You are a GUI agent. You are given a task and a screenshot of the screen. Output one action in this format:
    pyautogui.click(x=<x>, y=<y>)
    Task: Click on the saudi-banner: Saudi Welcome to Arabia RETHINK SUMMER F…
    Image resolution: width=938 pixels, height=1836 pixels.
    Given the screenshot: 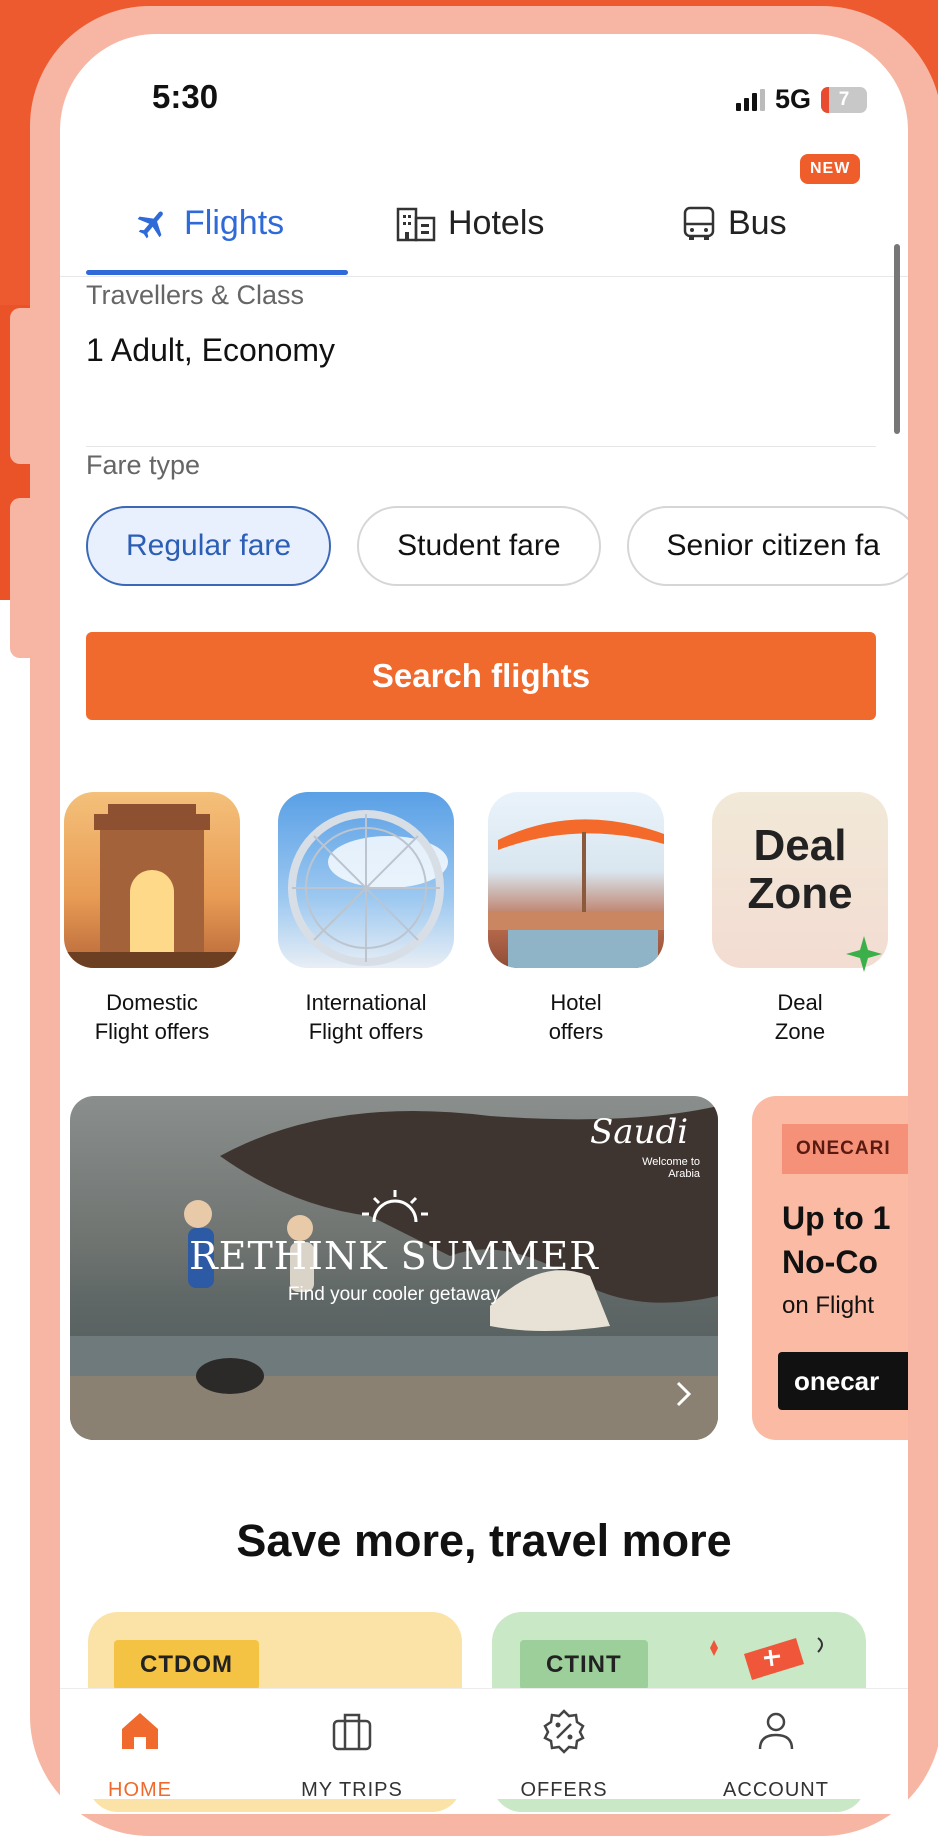 What is the action you would take?
    pyautogui.click(x=394, y=1268)
    